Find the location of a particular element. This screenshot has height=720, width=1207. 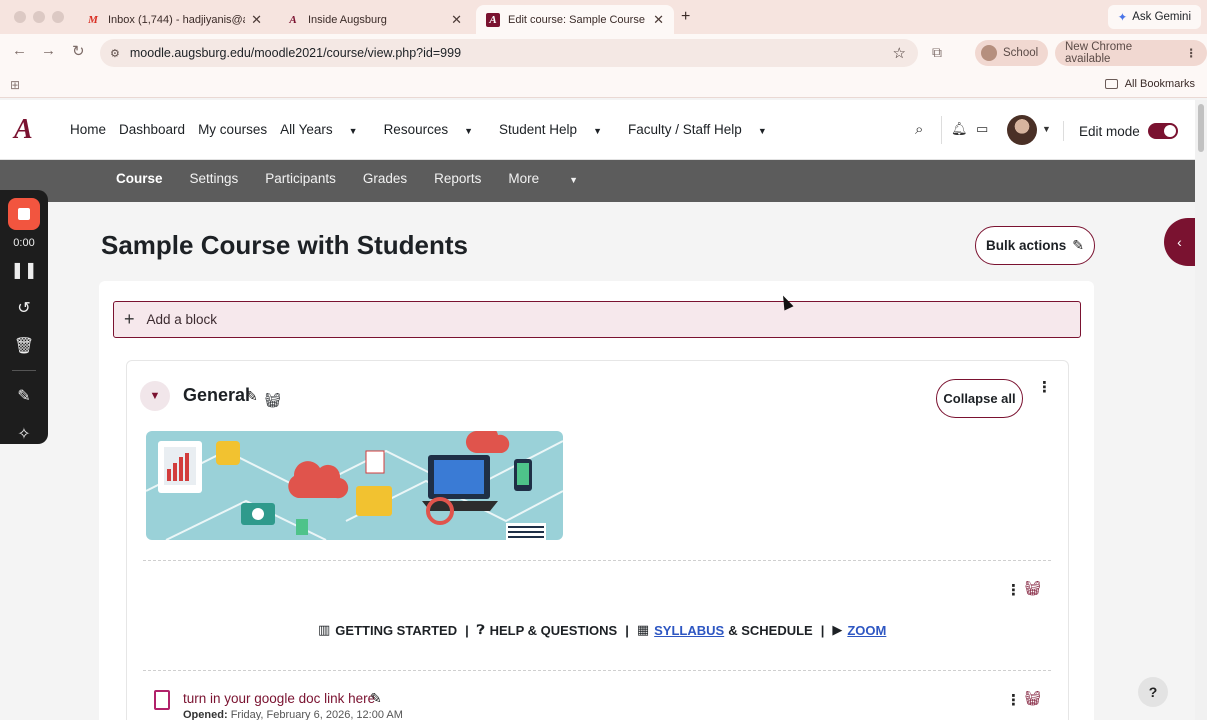

profile-avatar-icon is located at coordinates (989, 53).